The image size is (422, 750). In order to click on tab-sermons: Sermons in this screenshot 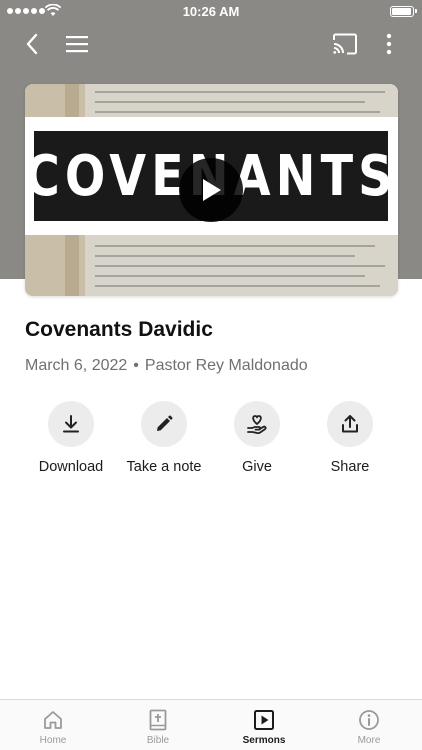, I will do `click(264, 725)`.